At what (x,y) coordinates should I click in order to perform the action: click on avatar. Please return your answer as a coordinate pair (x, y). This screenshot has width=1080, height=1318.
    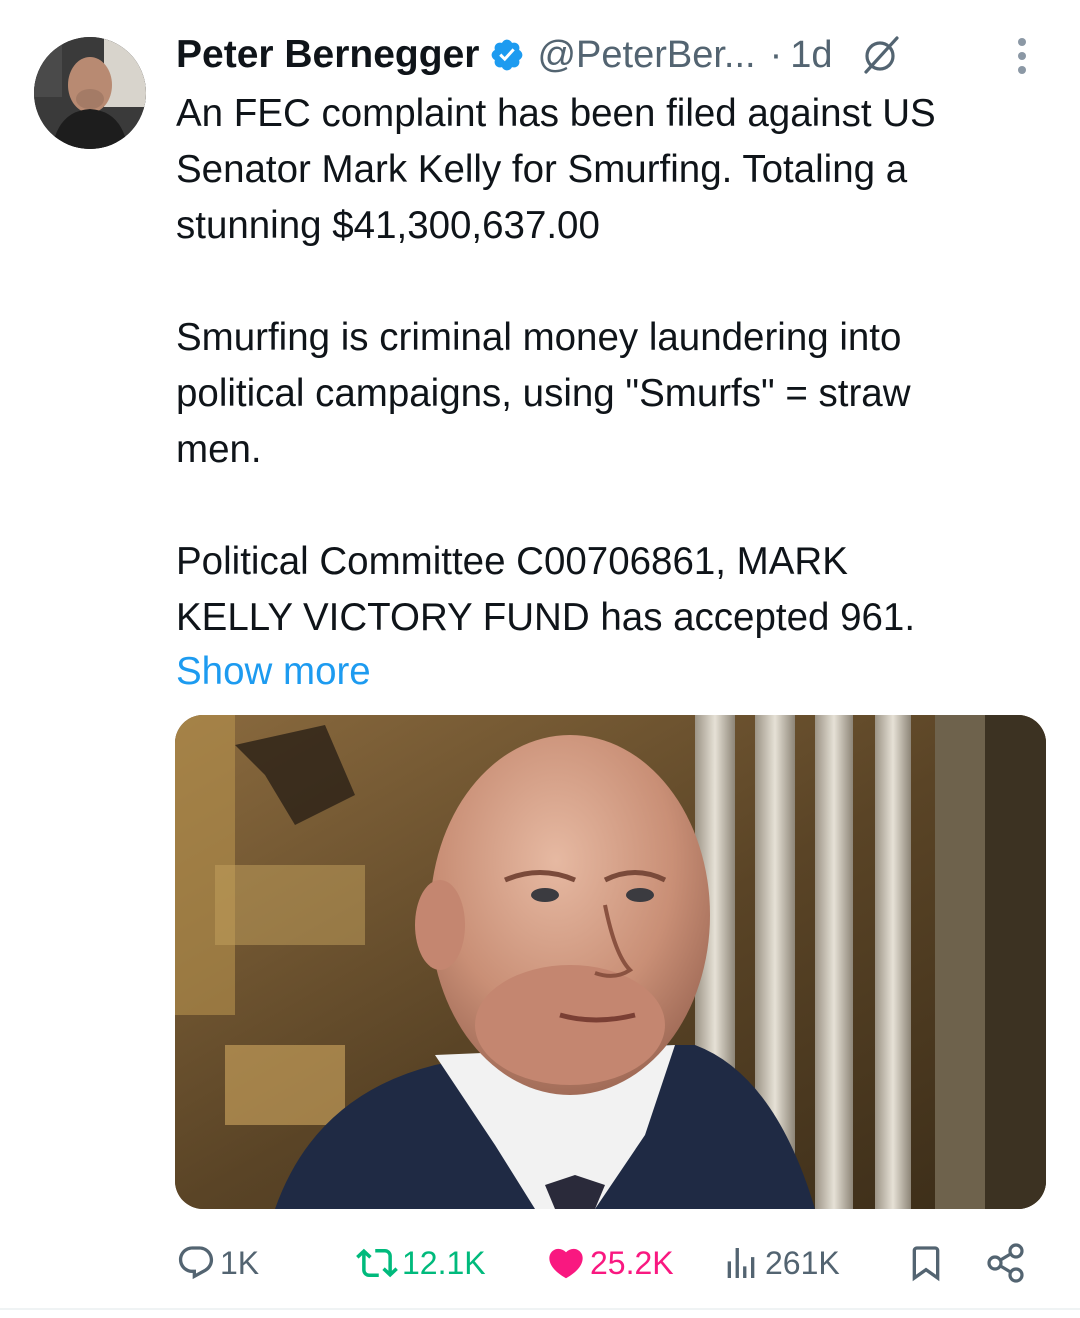
    Looking at the image, I should click on (90, 93).